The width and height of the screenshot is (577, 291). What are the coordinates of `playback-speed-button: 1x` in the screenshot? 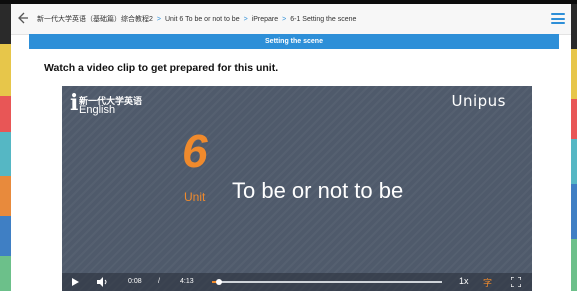 It's located at (464, 281).